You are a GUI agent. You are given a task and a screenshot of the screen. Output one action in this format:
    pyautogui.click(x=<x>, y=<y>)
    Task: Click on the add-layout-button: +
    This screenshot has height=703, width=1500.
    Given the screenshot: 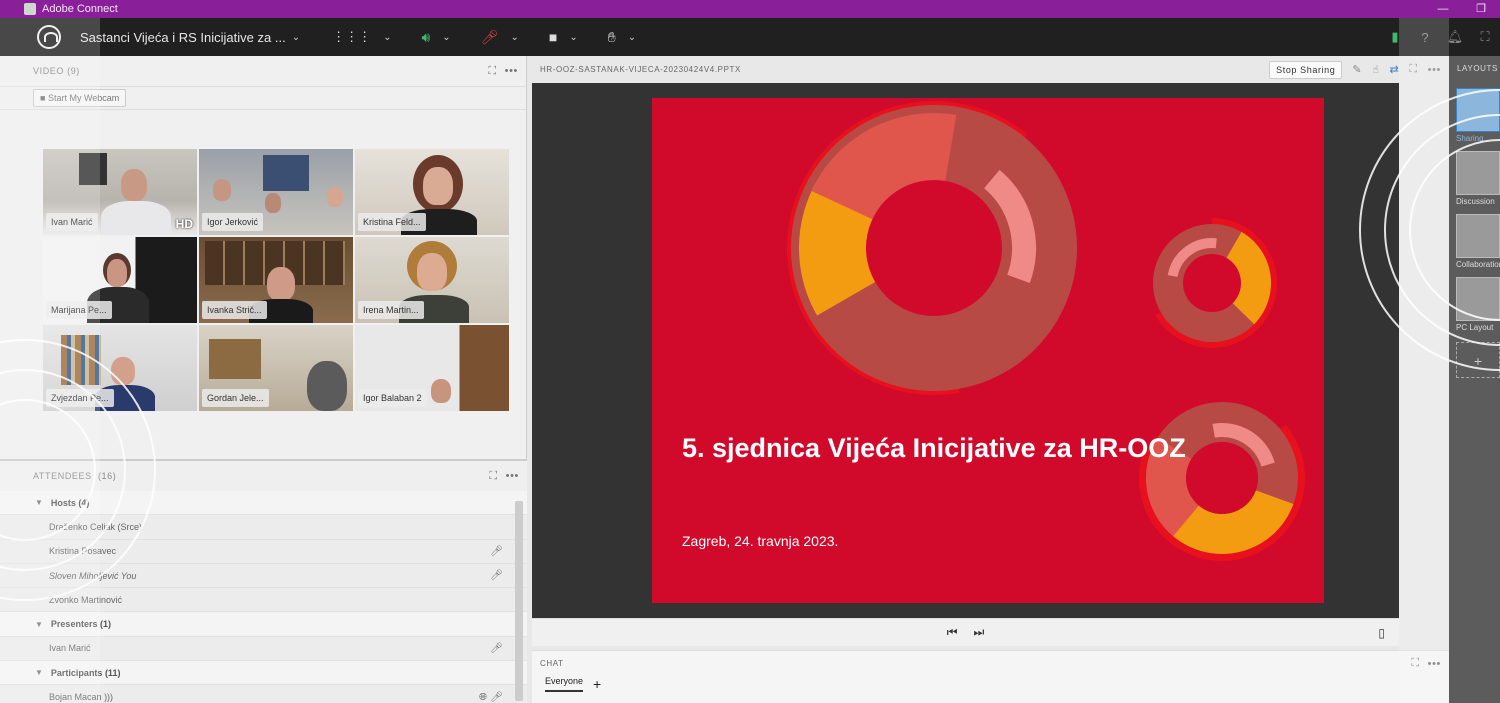 What is the action you would take?
    pyautogui.click(x=1478, y=360)
    